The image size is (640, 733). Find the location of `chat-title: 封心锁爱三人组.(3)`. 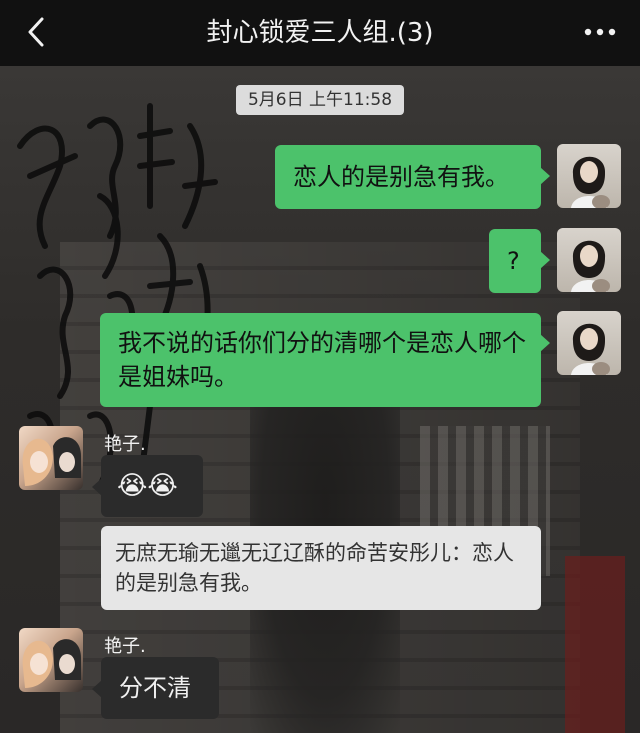

chat-title: 封心锁爱三人组.(3) is located at coordinates (320, 33).